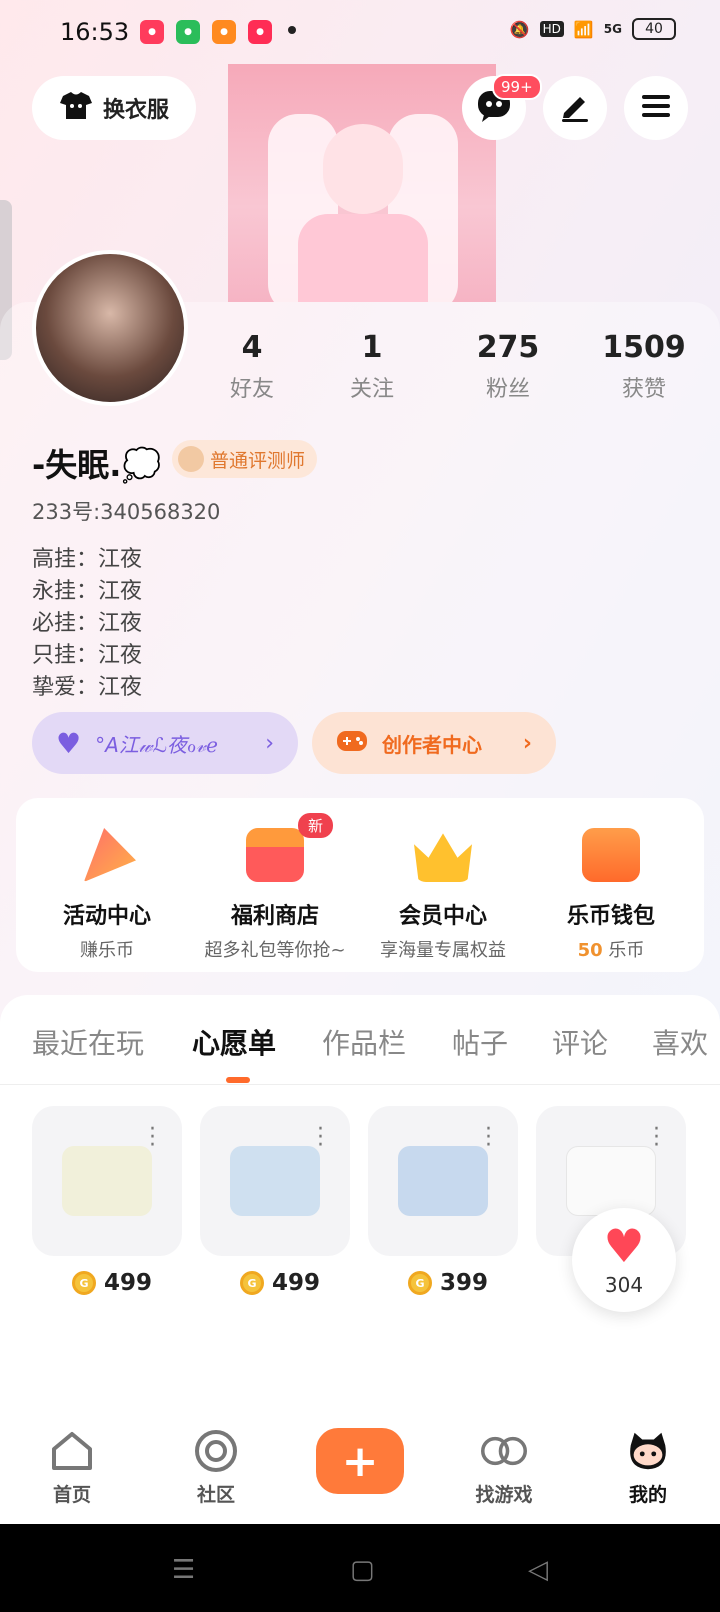 This screenshot has width=720, height=1612. I want to click on tab-posts: 帖子, so click(480, 1042).